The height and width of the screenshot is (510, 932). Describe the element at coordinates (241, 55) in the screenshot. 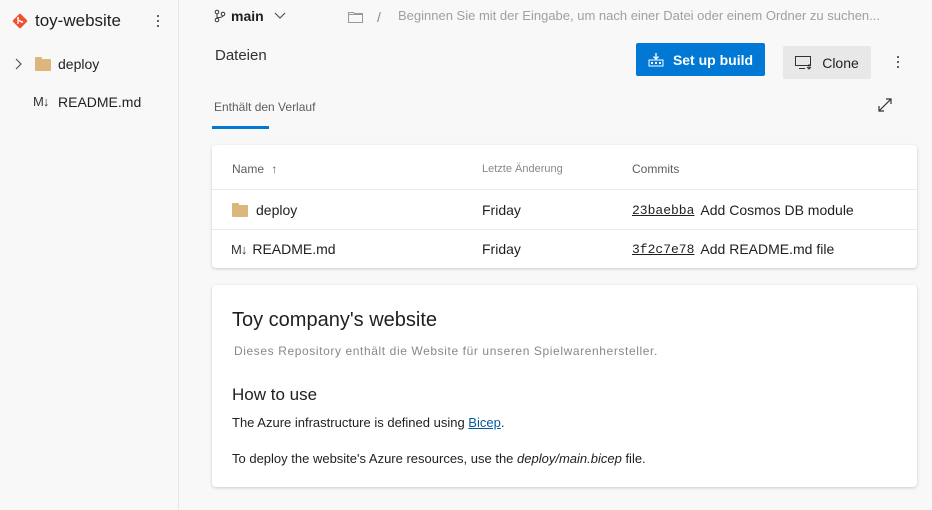

I see `page-title: Dateien` at that location.